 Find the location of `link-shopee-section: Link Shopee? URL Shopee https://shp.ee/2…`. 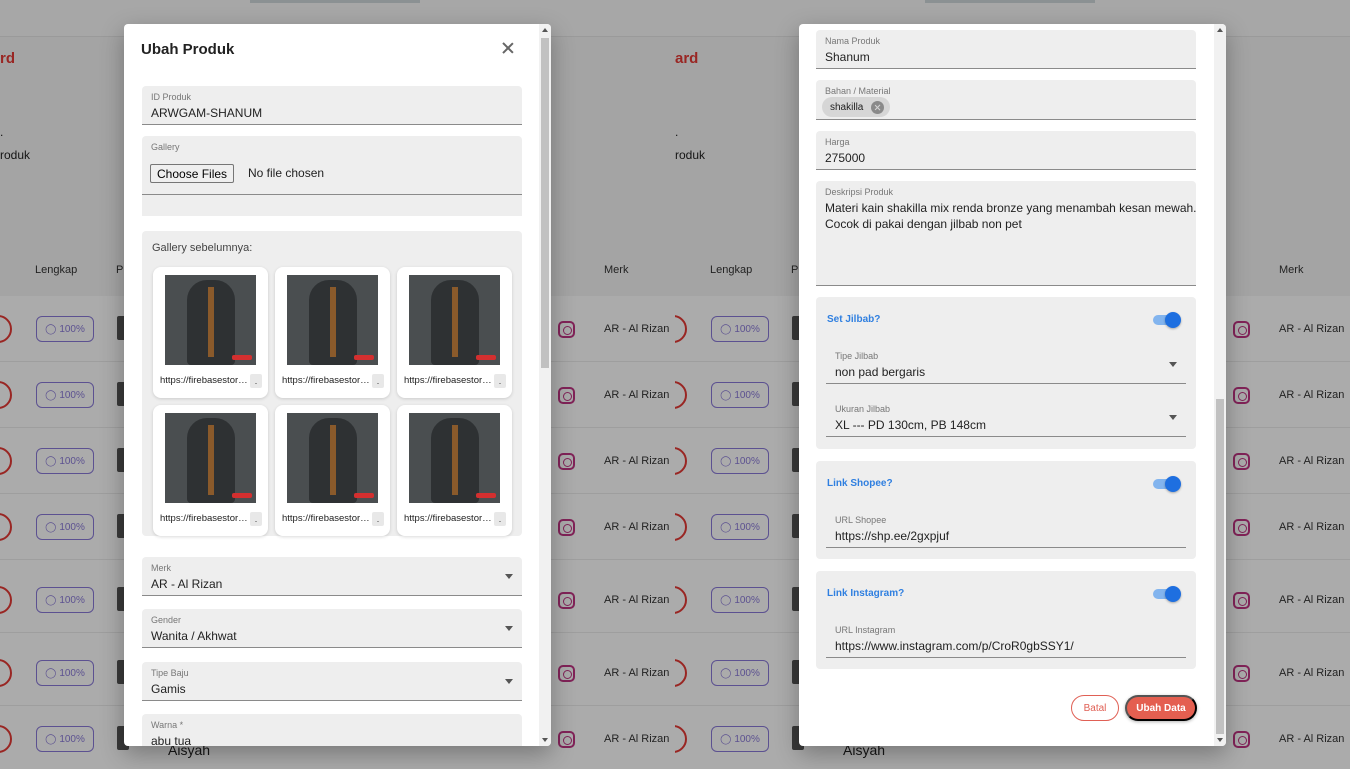

link-shopee-section: Link Shopee? URL Shopee https://shp.ee/2… is located at coordinates (1006, 510).